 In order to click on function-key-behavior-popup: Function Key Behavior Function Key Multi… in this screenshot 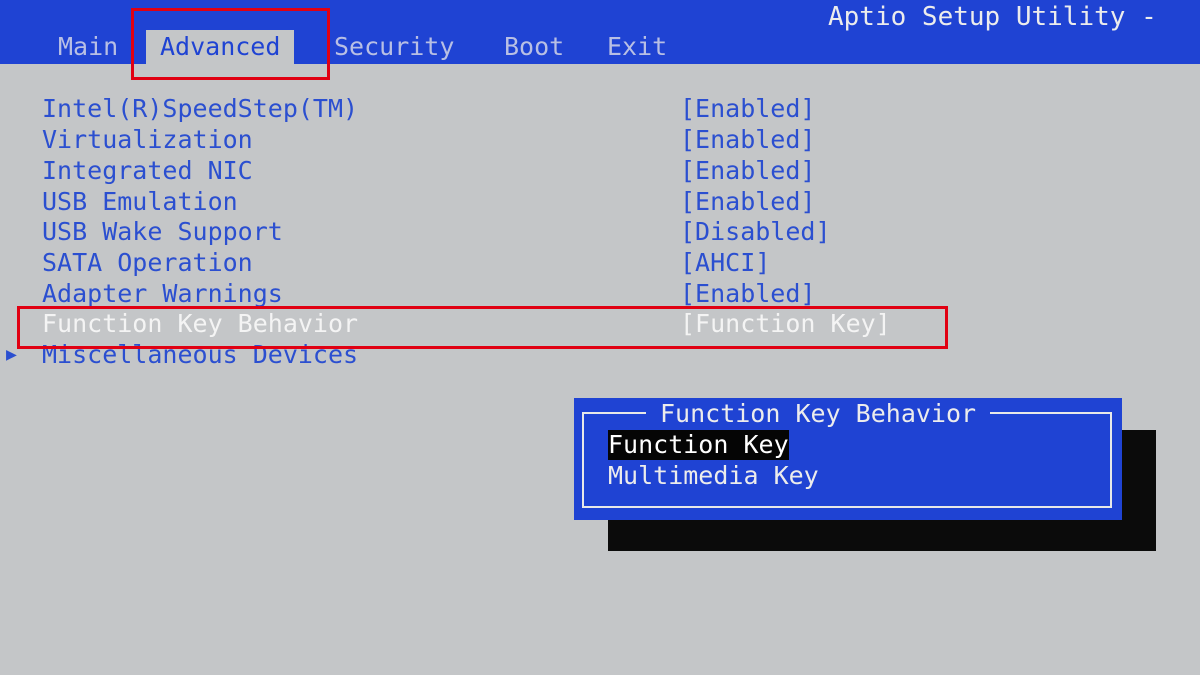, I will do `click(848, 459)`.